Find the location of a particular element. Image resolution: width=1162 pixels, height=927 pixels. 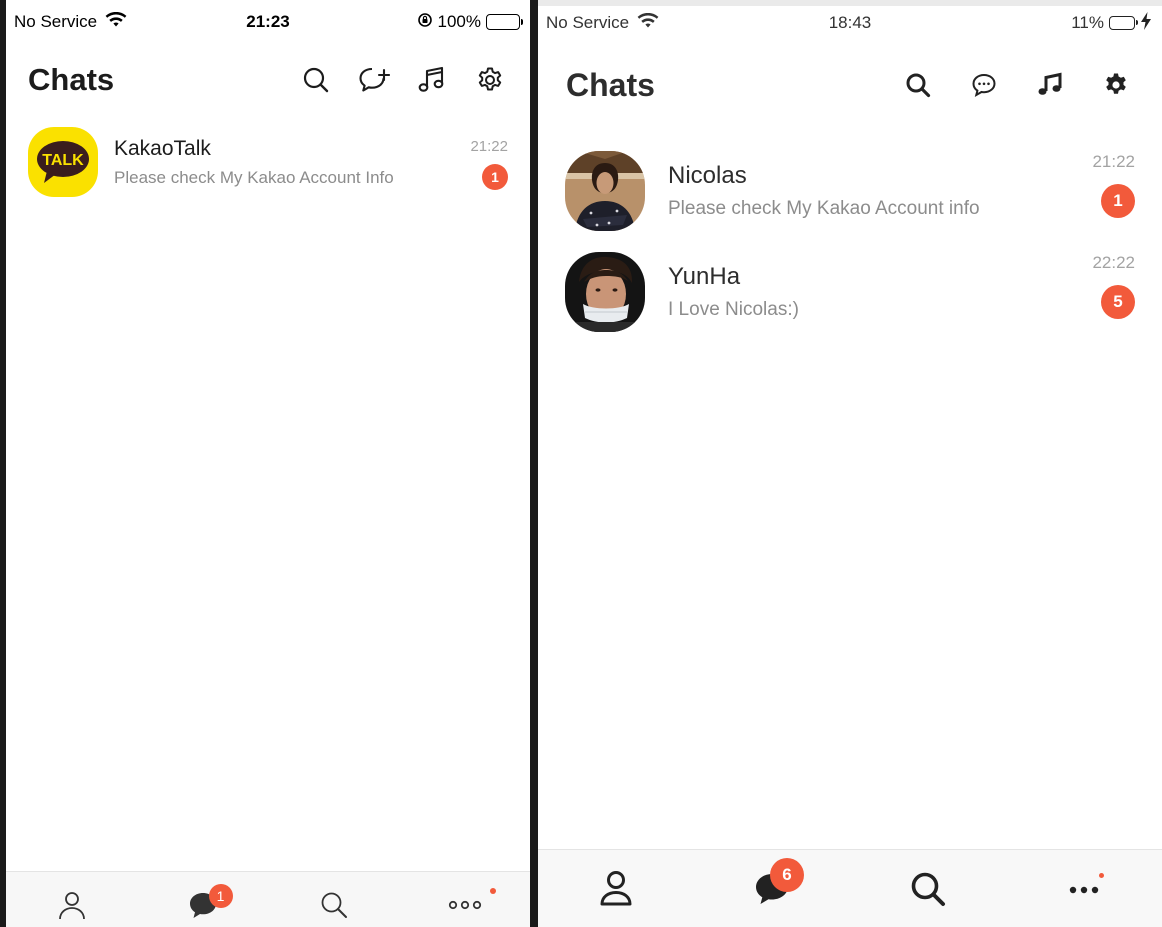

avatar-yunha is located at coordinates (605, 291).